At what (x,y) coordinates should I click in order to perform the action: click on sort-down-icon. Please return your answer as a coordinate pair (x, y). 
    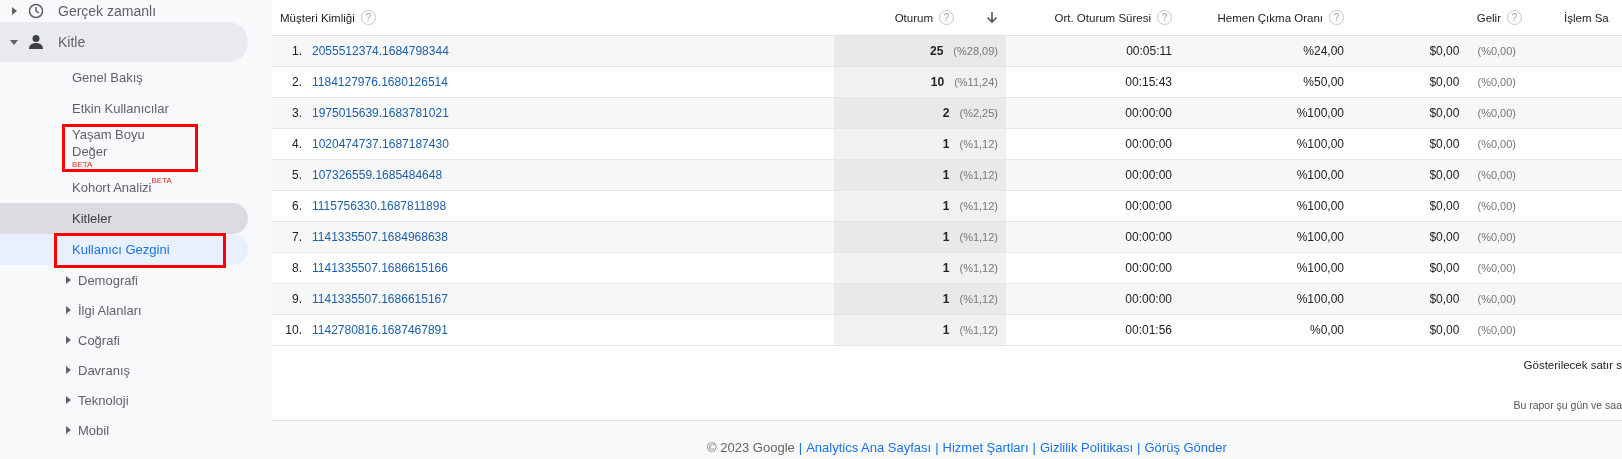
    Looking at the image, I should click on (992, 17).